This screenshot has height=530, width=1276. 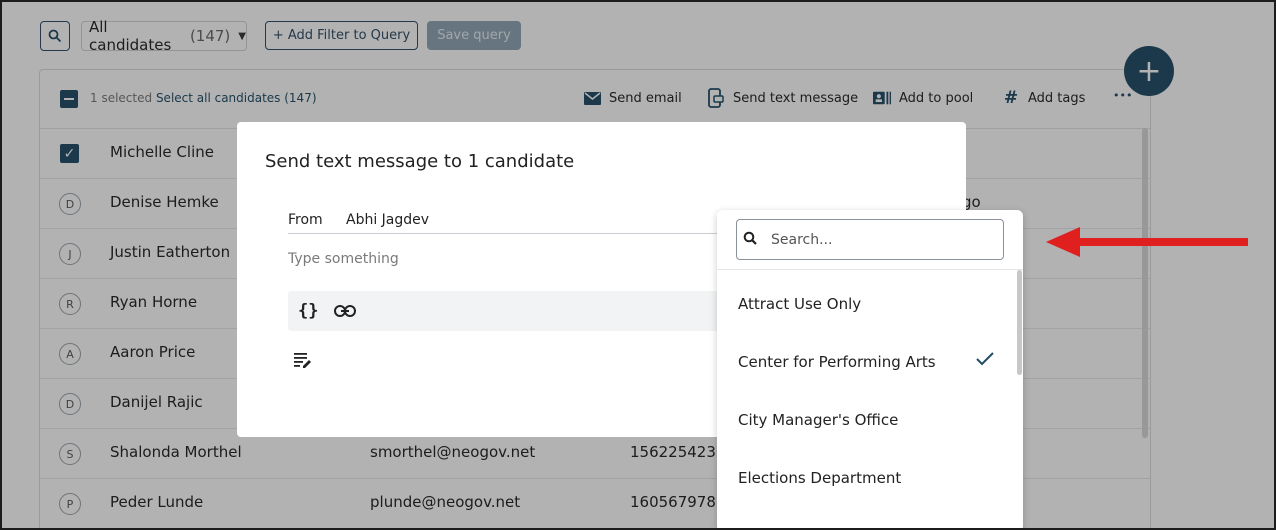 What do you see at coordinates (818, 420) in the screenshot?
I see `option-label: City Manager's Office` at bounding box center [818, 420].